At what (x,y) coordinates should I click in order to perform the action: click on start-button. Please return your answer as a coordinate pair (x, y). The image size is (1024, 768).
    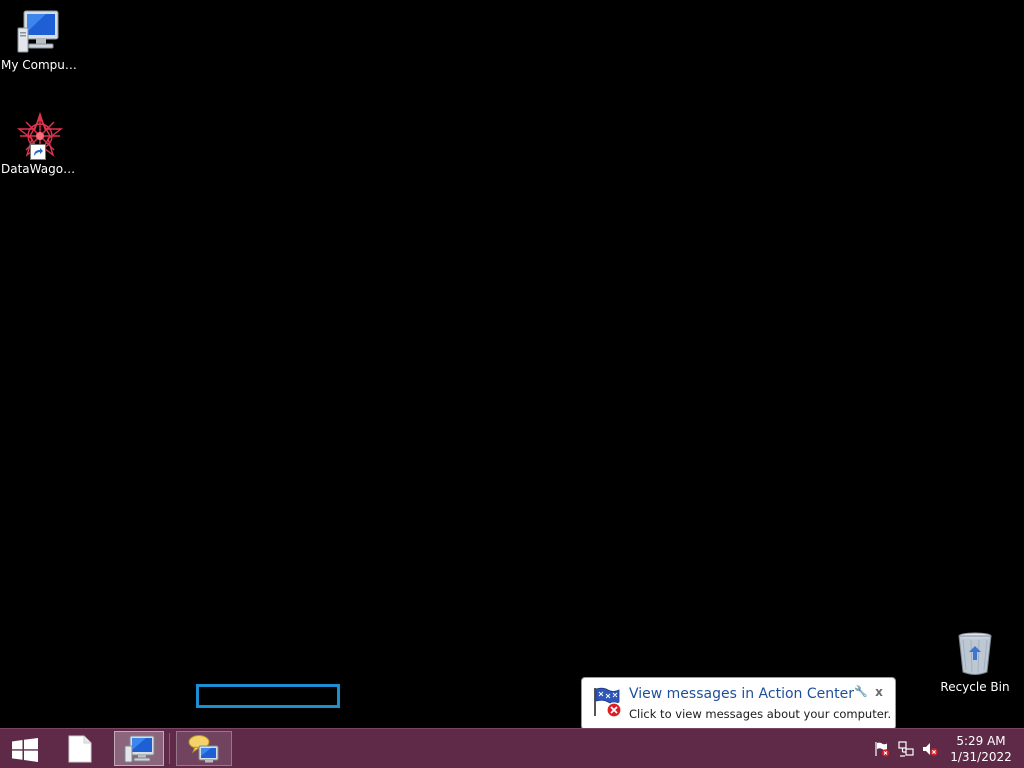
    Looking at the image, I should click on (24, 749).